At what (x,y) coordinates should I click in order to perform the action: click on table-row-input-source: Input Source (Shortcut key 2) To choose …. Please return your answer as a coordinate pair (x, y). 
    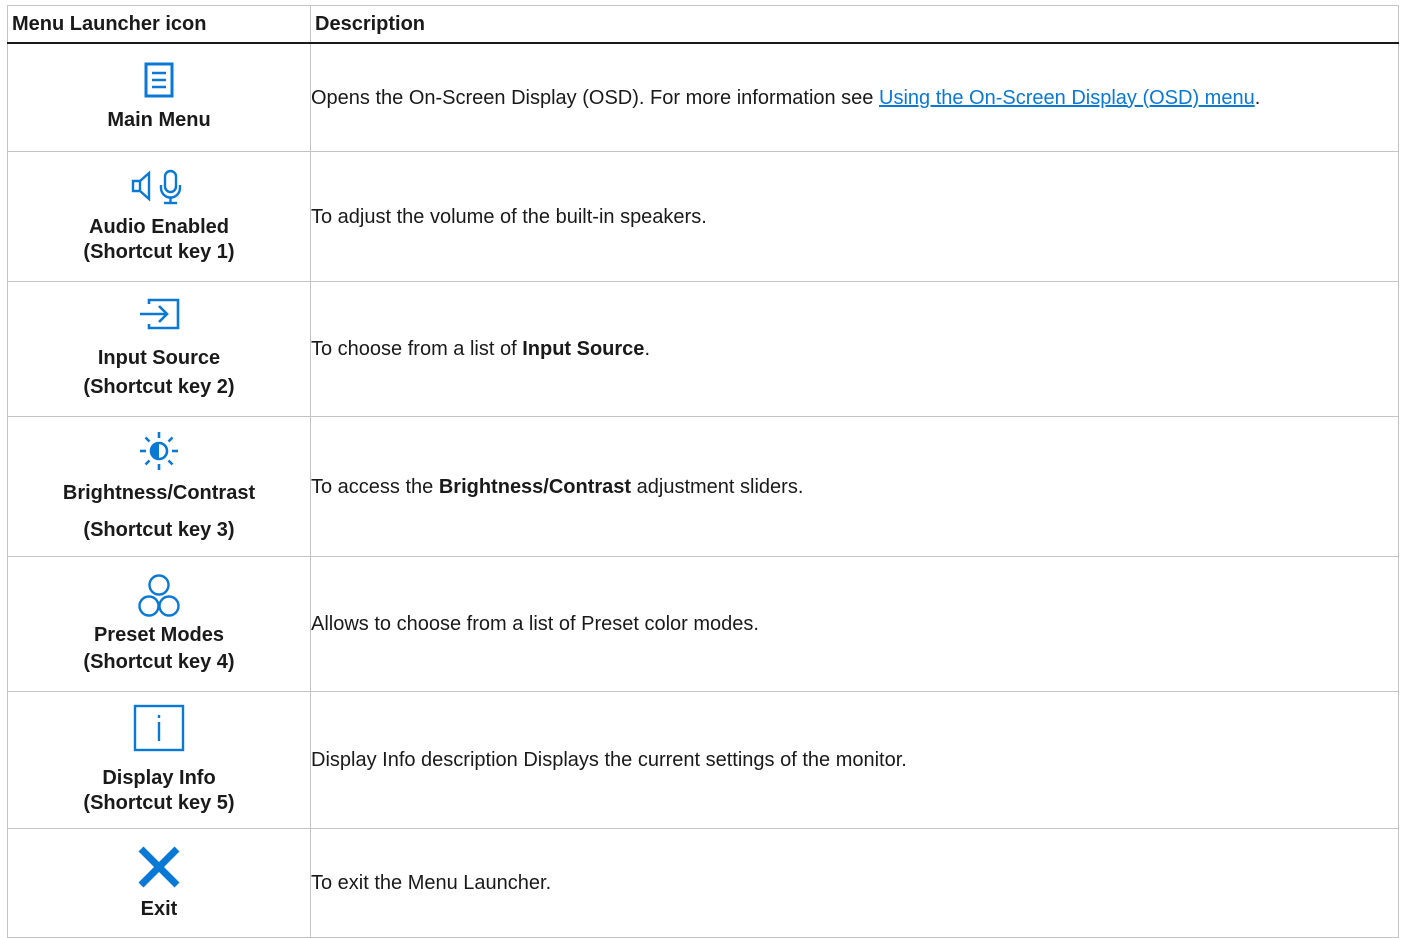
    Looking at the image, I should click on (703, 349).